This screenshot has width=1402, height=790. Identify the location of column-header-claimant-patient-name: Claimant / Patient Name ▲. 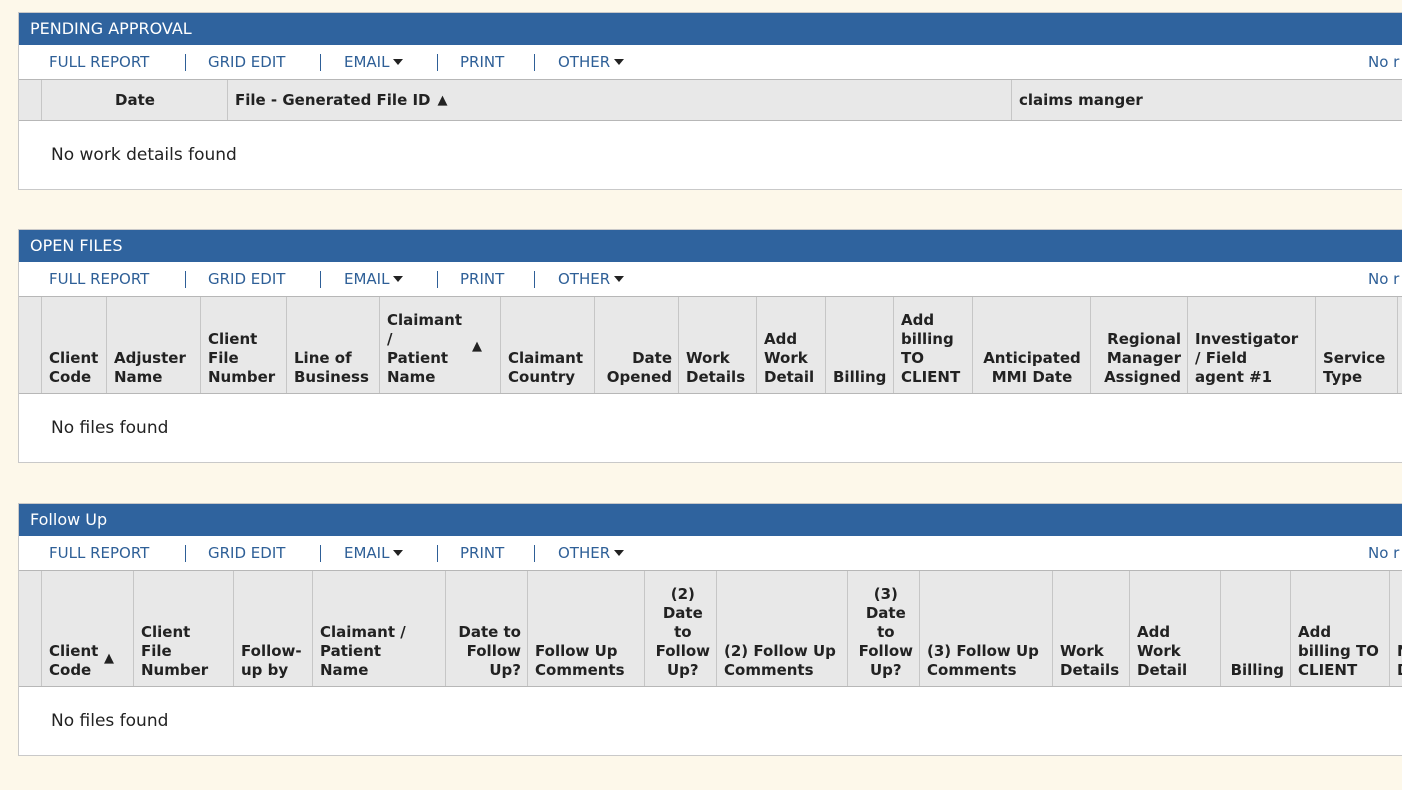
(440, 345).